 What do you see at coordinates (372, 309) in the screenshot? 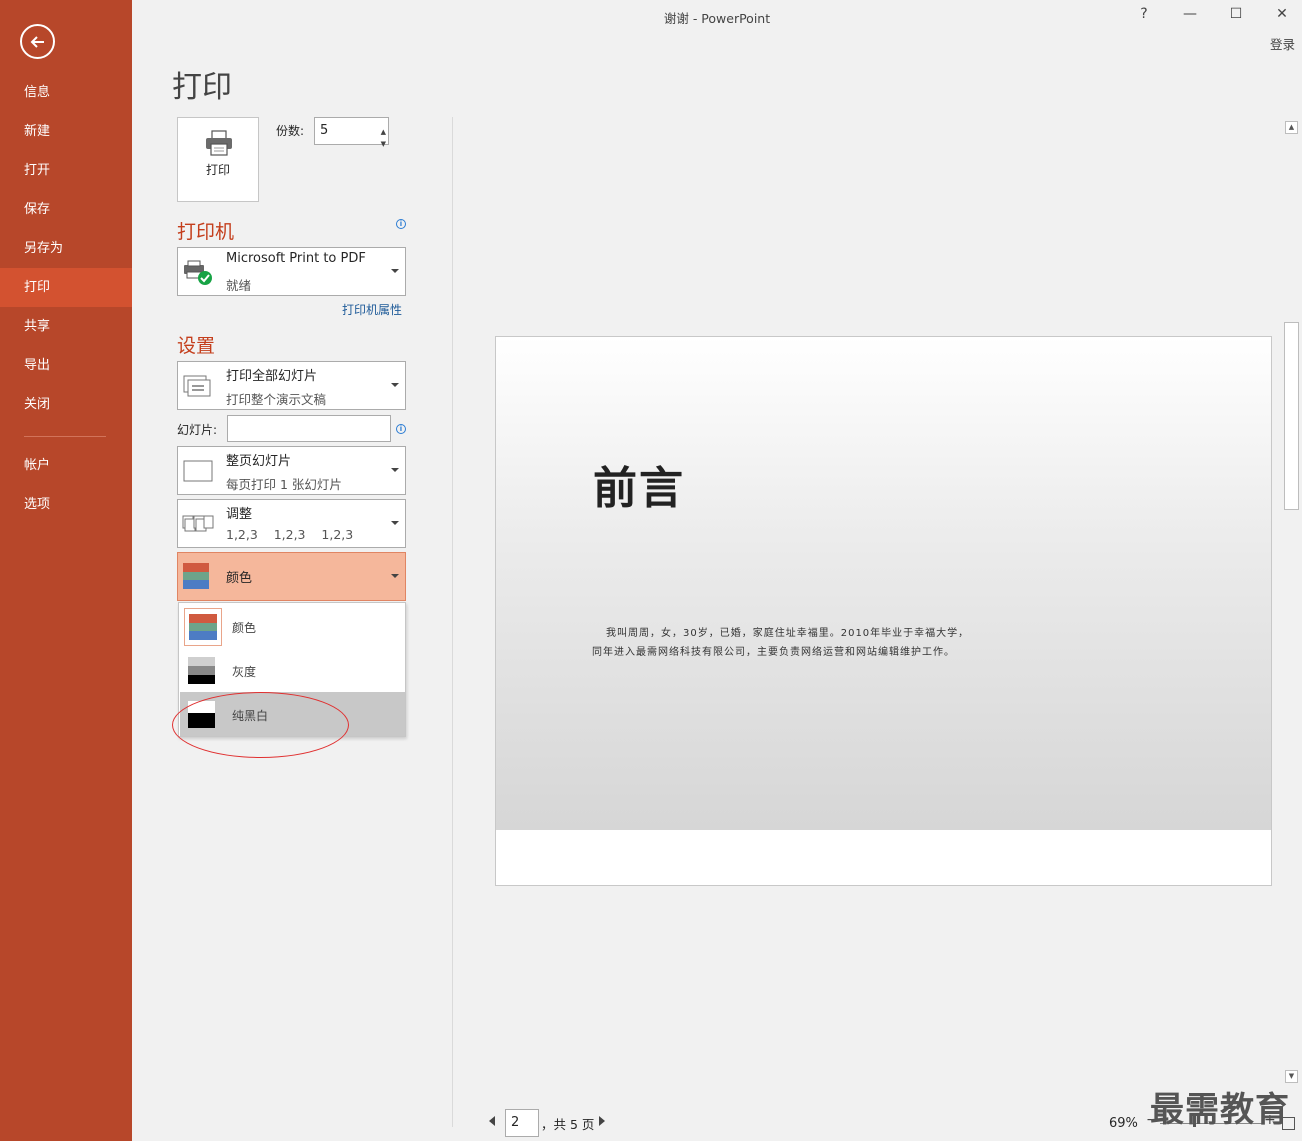
I see `printer-properties-link: 打印机属性` at bounding box center [372, 309].